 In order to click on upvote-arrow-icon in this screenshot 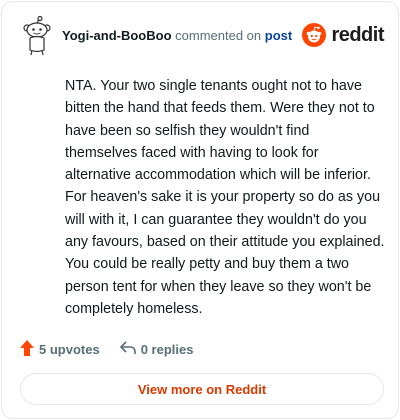, I will do `click(29, 349)`.